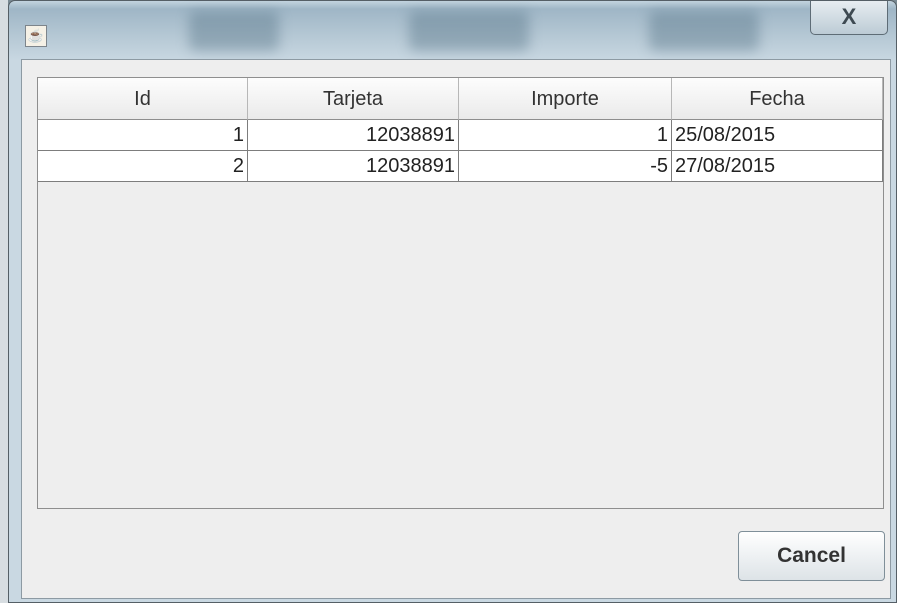 The image size is (897, 603). I want to click on title-bar: ☕ X, so click(452, 29).